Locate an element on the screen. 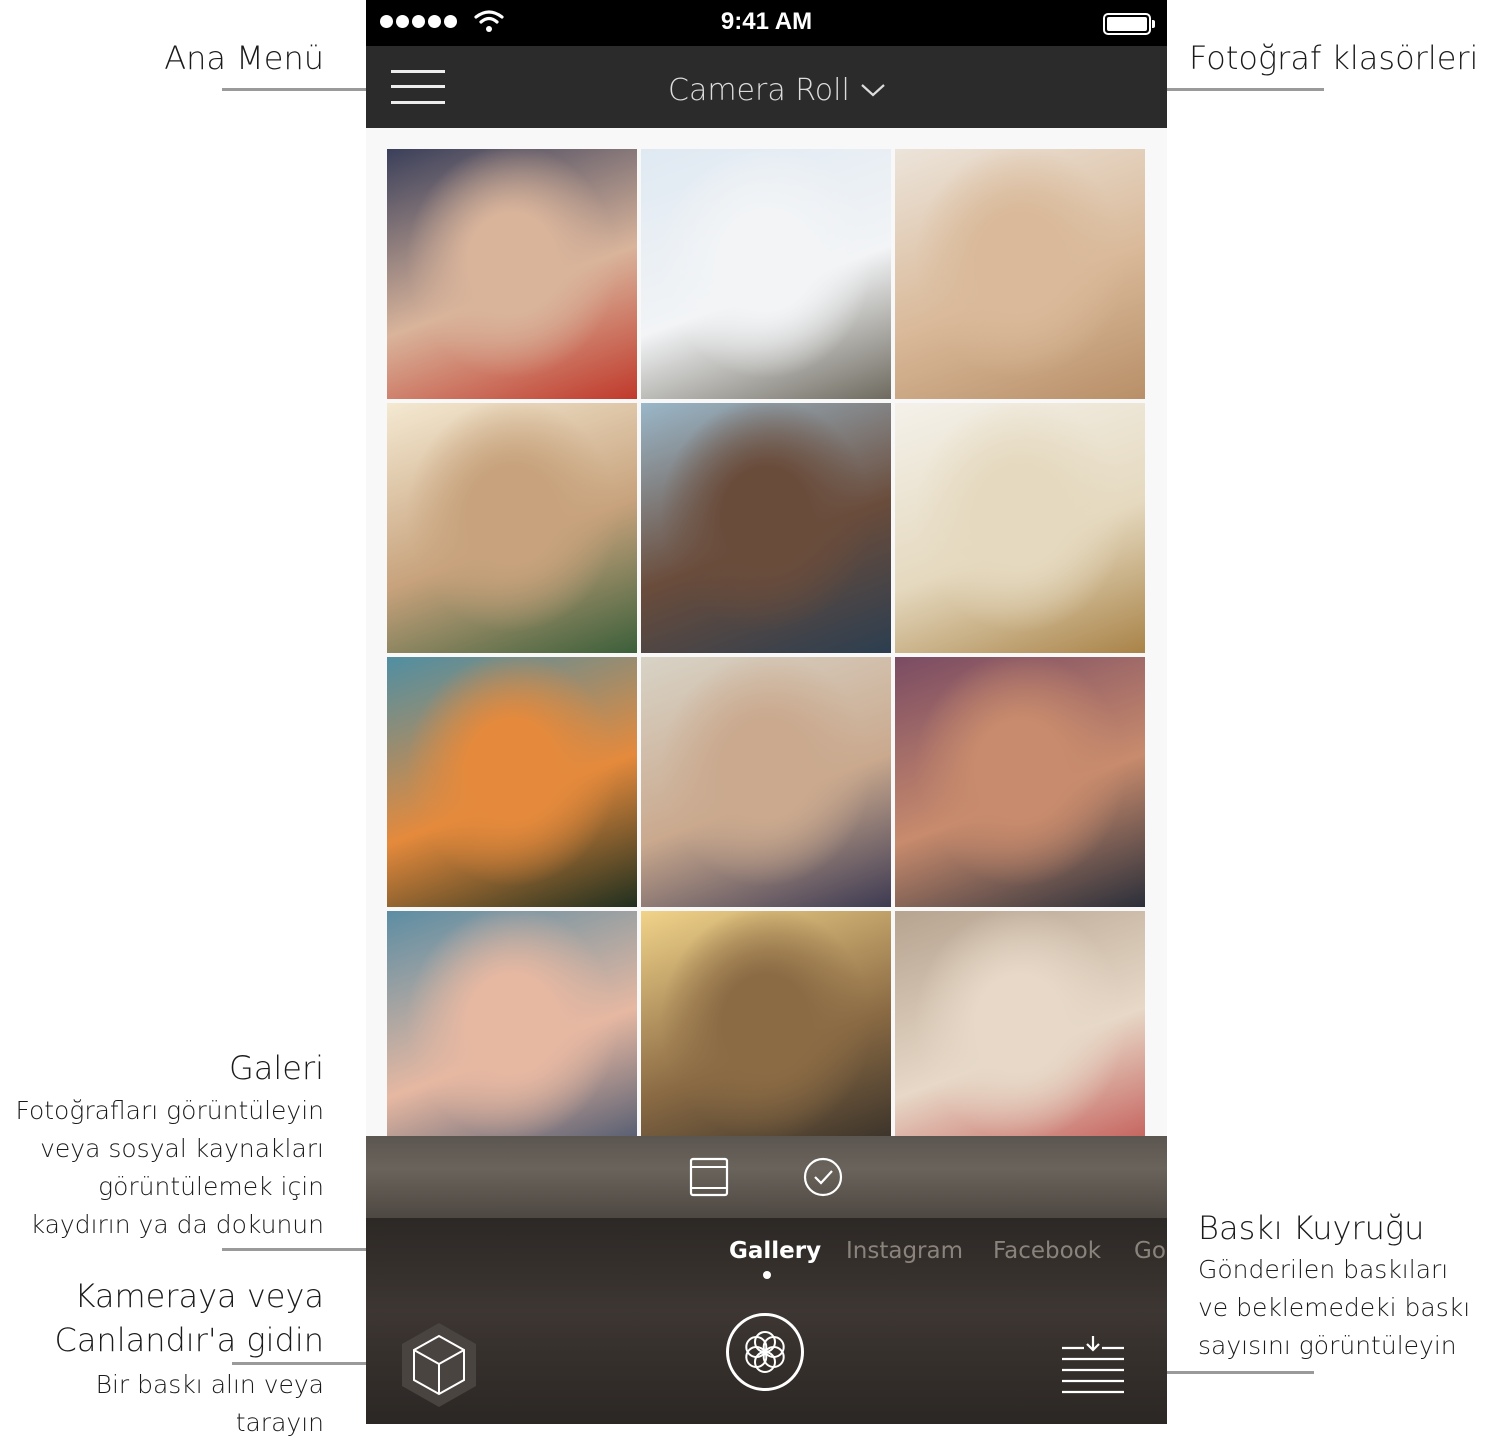  camera-annotation-desc: Bir baskı alın veya tarayın is located at coordinates (209, 1403).